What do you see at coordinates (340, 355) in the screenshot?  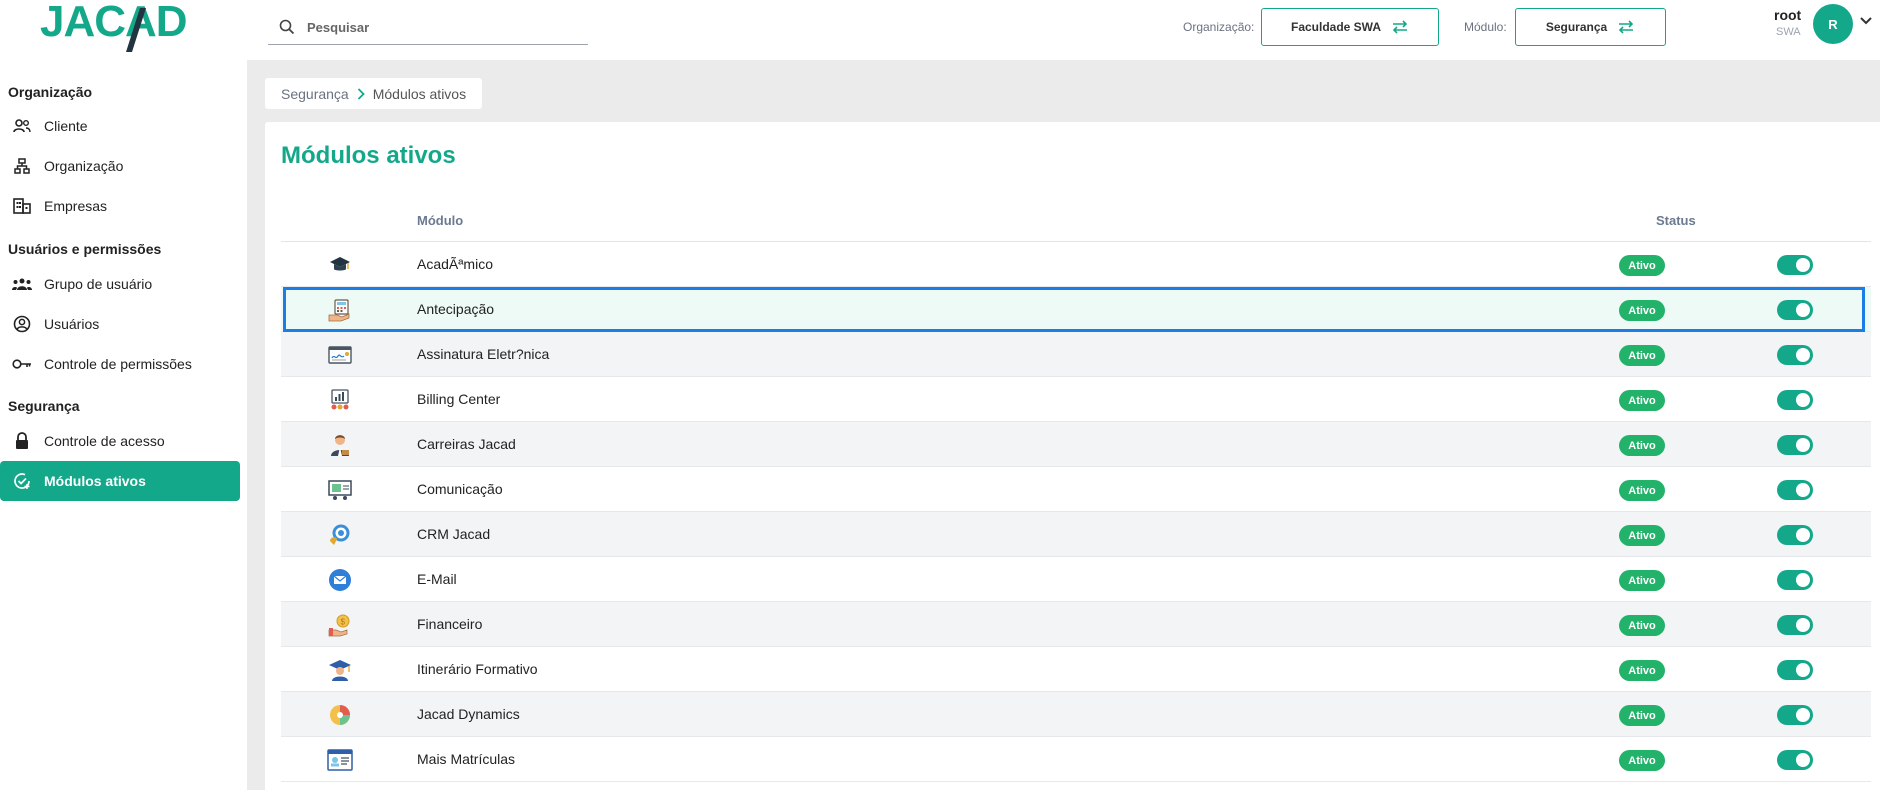 I see `signature-document-icon` at bounding box center [340, 355].